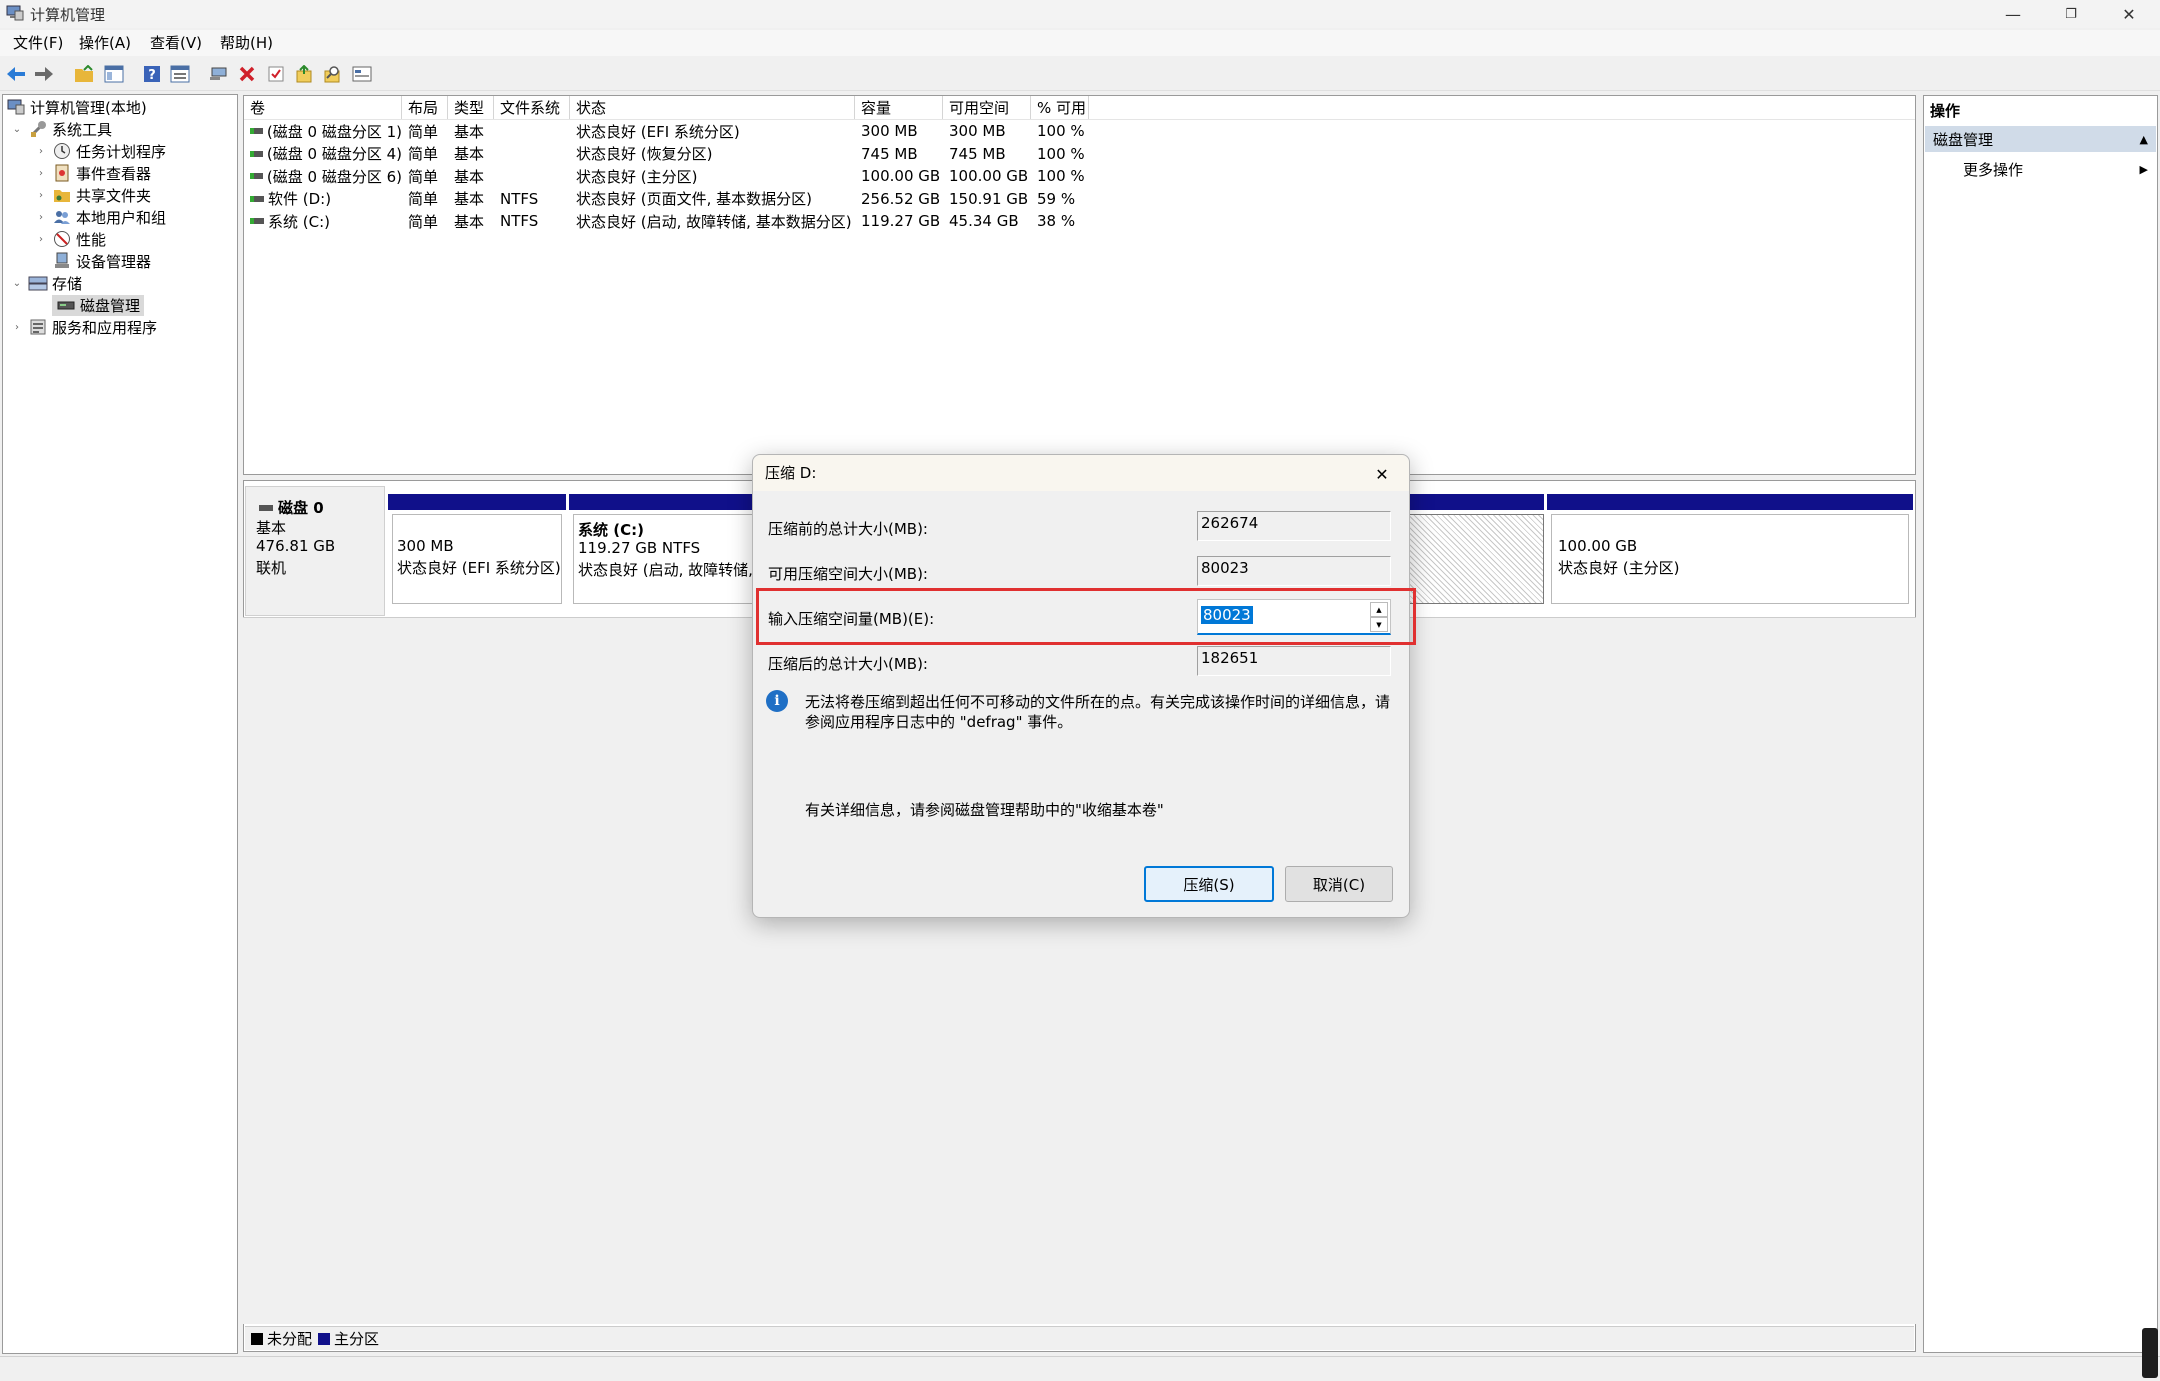  I want to click on shrink-amount-stepper: 80023 ▲ ▼, so click(1294, 617).